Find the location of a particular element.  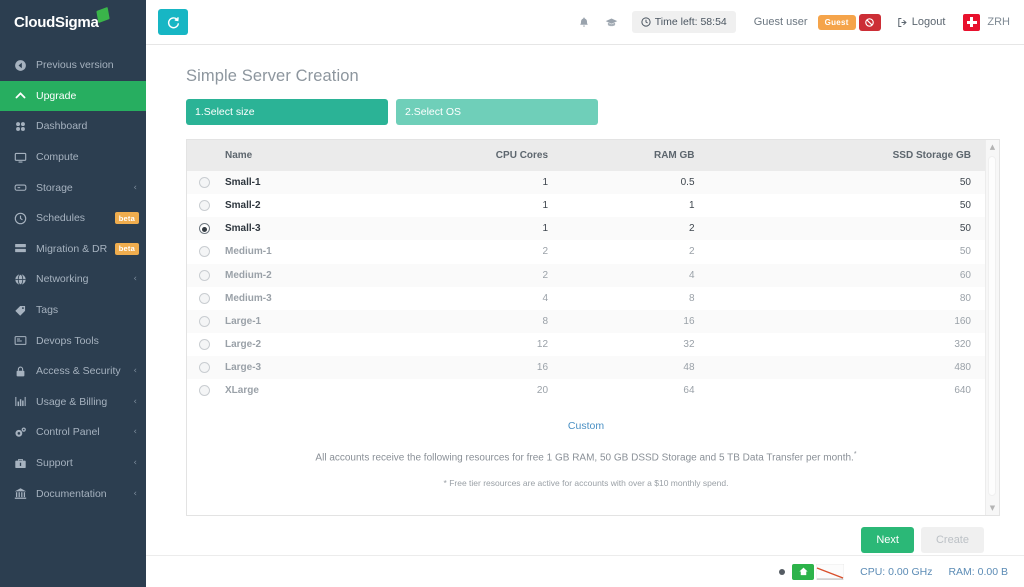

sidebar-item-documentation: Documentation ‹ is located at coordinates (73, 493).